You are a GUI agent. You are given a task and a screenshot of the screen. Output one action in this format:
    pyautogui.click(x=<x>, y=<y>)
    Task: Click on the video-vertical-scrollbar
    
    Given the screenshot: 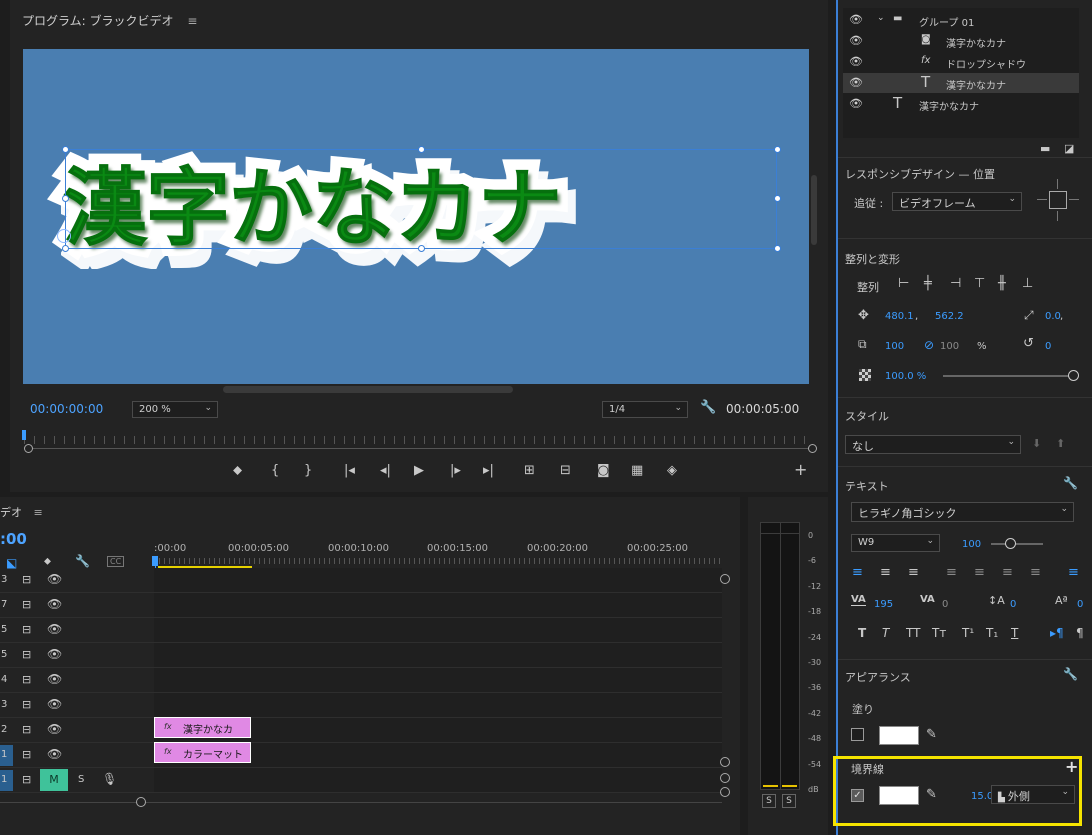 What is the action you would take?
    pyautogui.click(x=814, y=210)
    